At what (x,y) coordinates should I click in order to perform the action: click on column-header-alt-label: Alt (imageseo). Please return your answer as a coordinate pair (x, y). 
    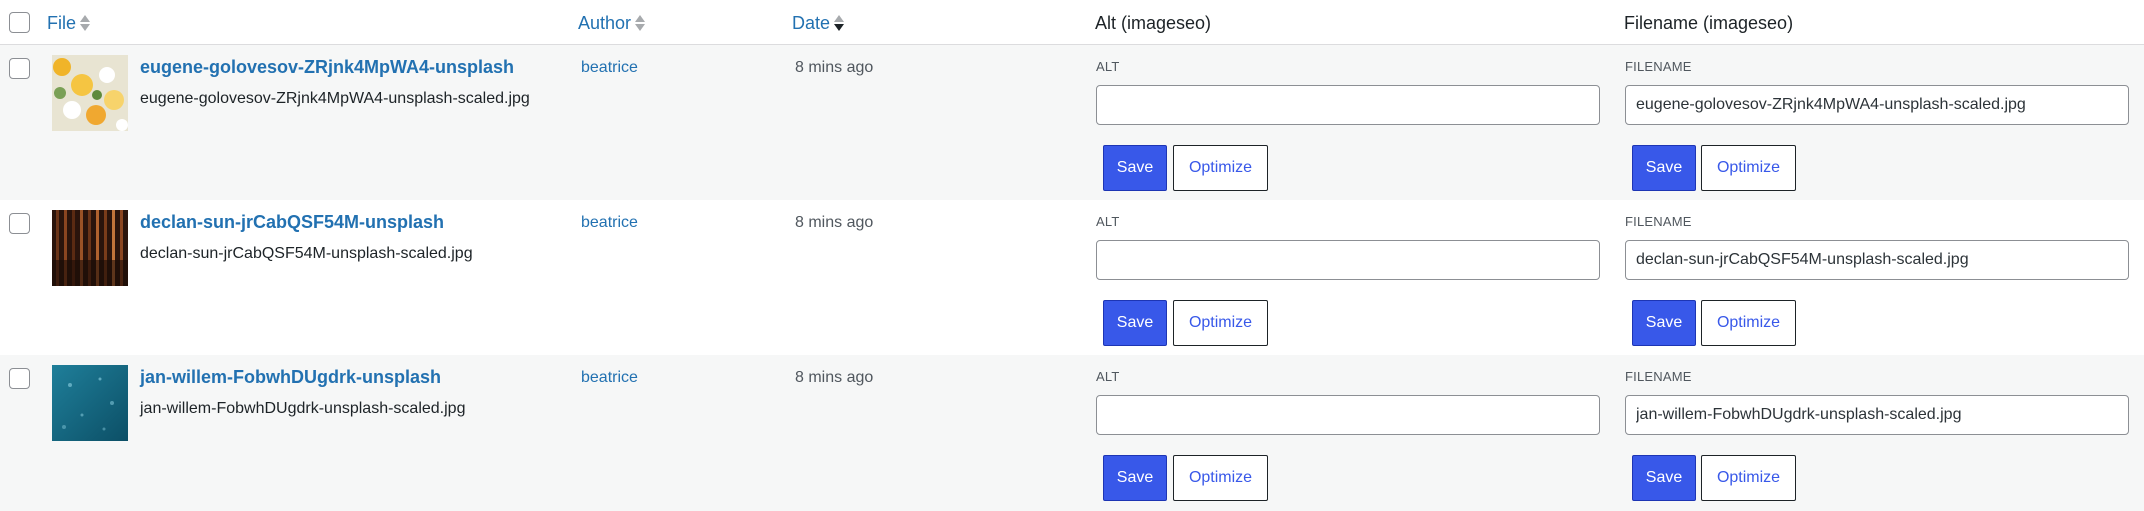
    Looking at the image, I should click on (1153, 23).